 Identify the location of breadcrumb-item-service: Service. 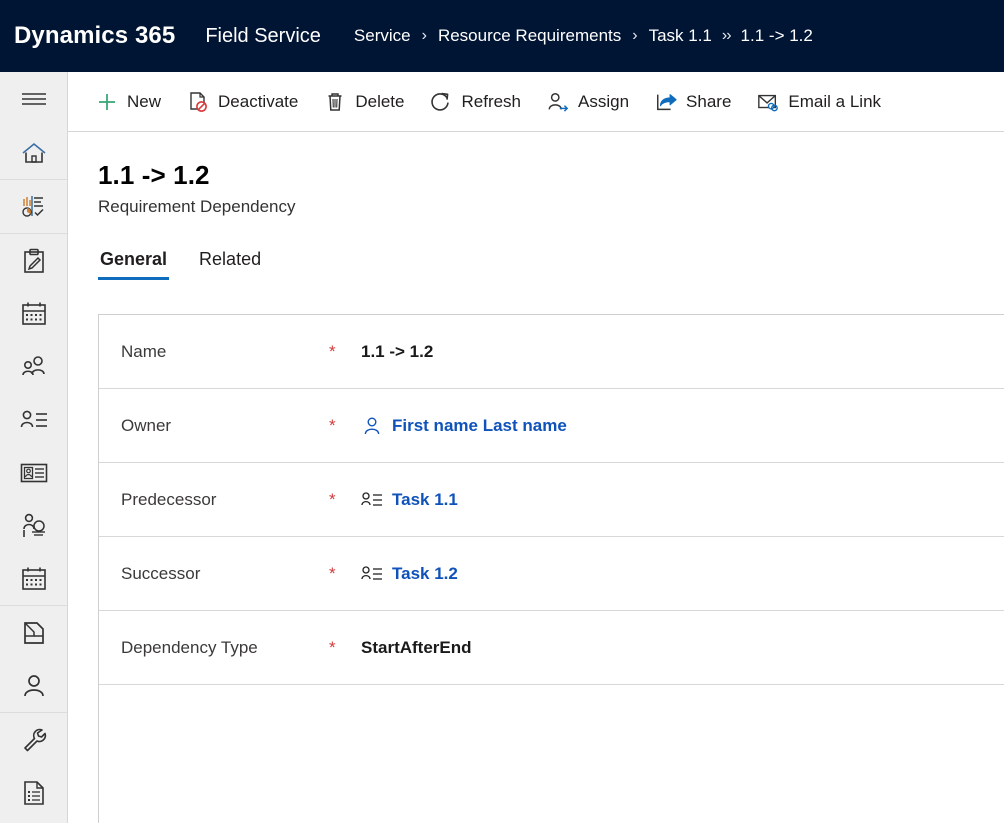
(382, 36).